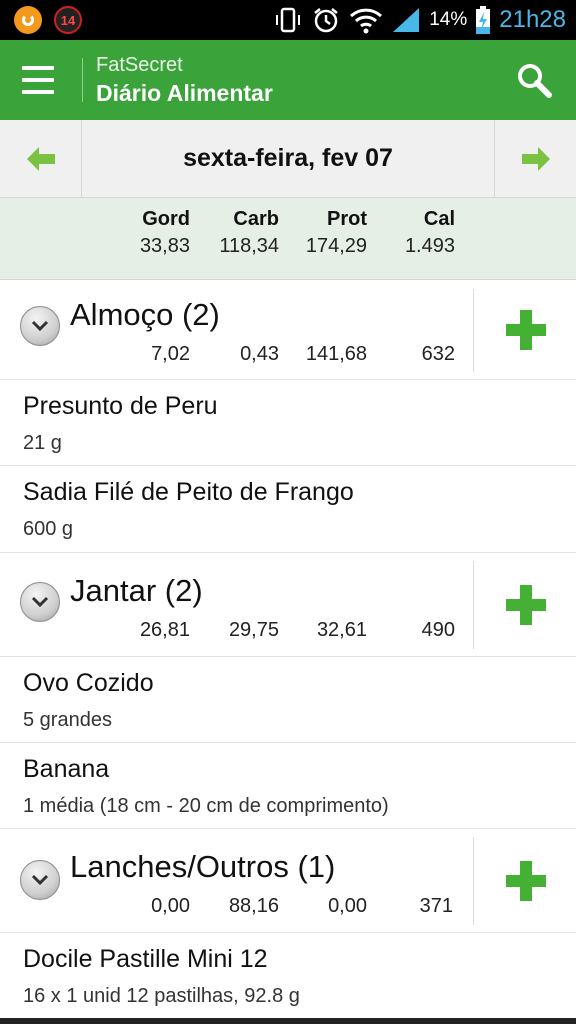 This screenshot has height=1024, width=576. I want to click on meal-fat: 7,02, so click(170, 354).